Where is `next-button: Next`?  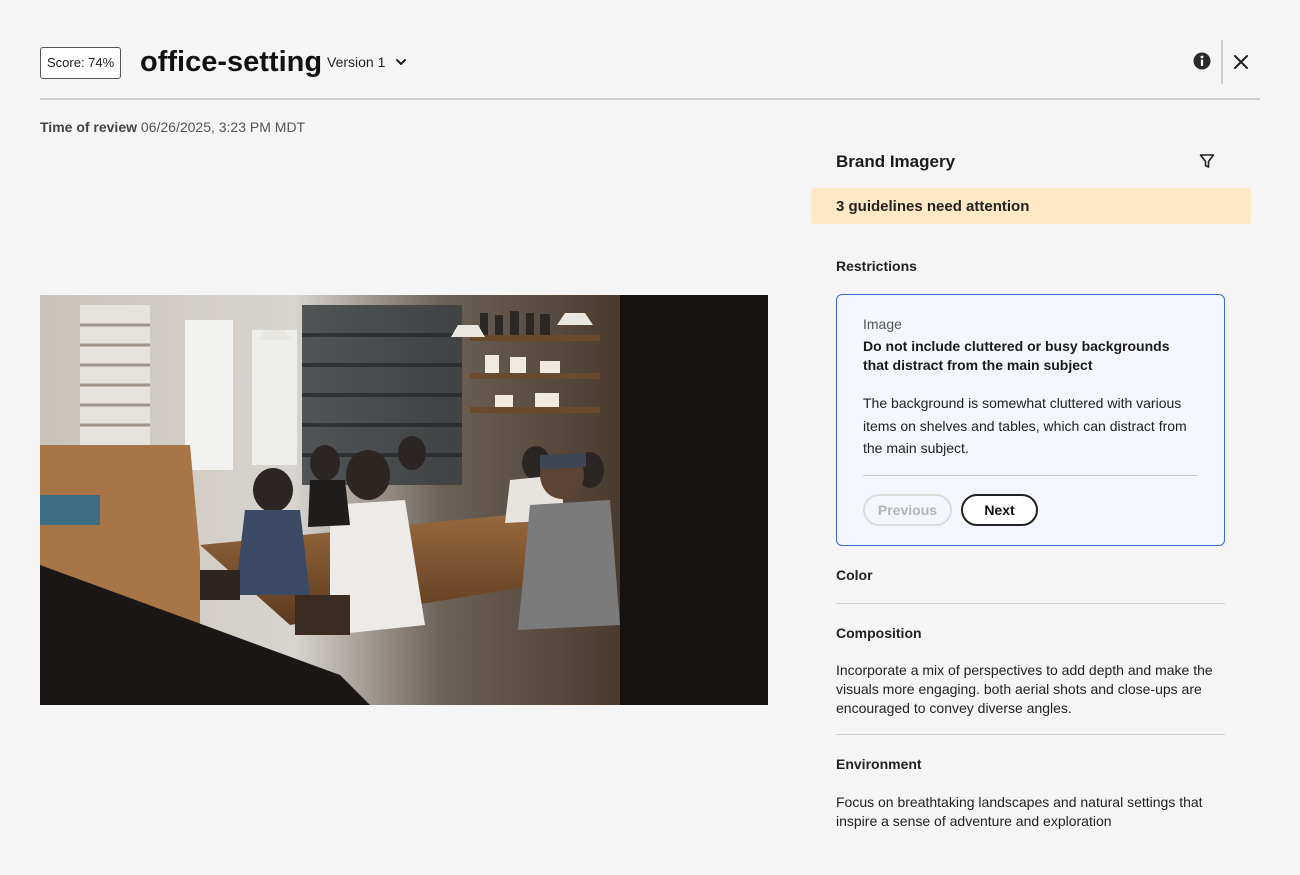
next-button: Next is located at coordinates (999, 510).